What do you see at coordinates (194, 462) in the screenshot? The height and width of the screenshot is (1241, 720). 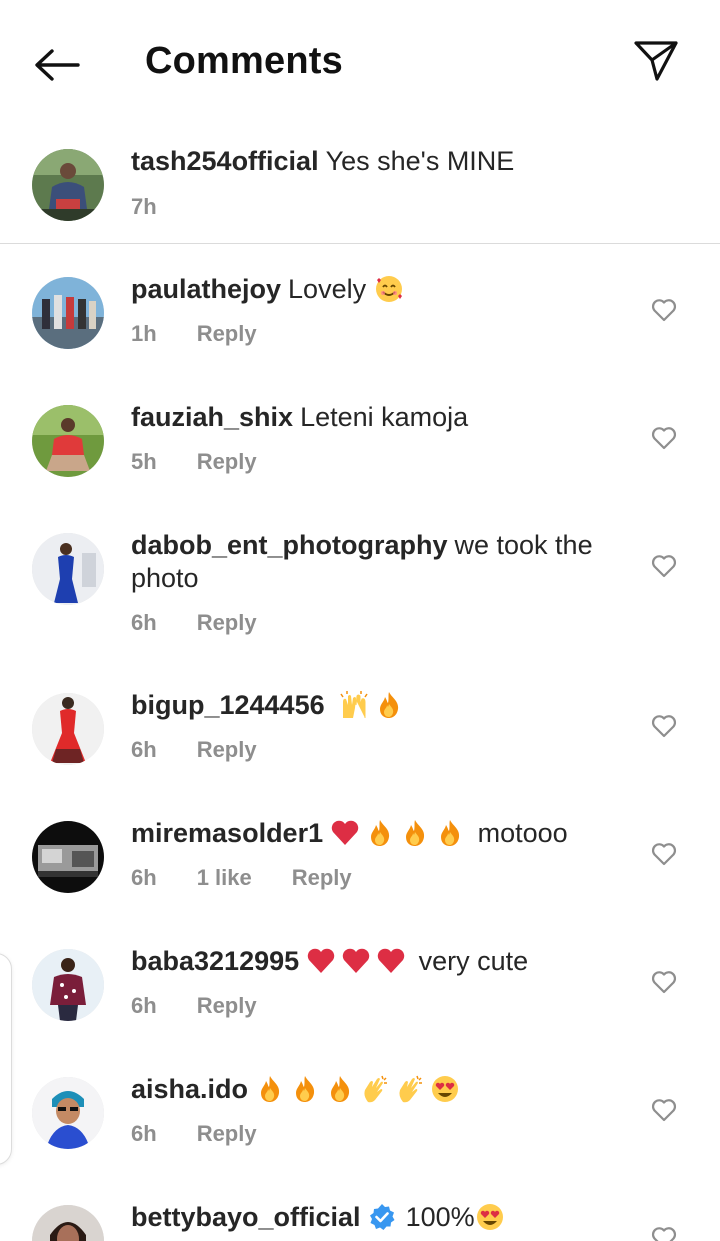 I see `comment-meta: 5h Reply` at bounding box center [194, 462].